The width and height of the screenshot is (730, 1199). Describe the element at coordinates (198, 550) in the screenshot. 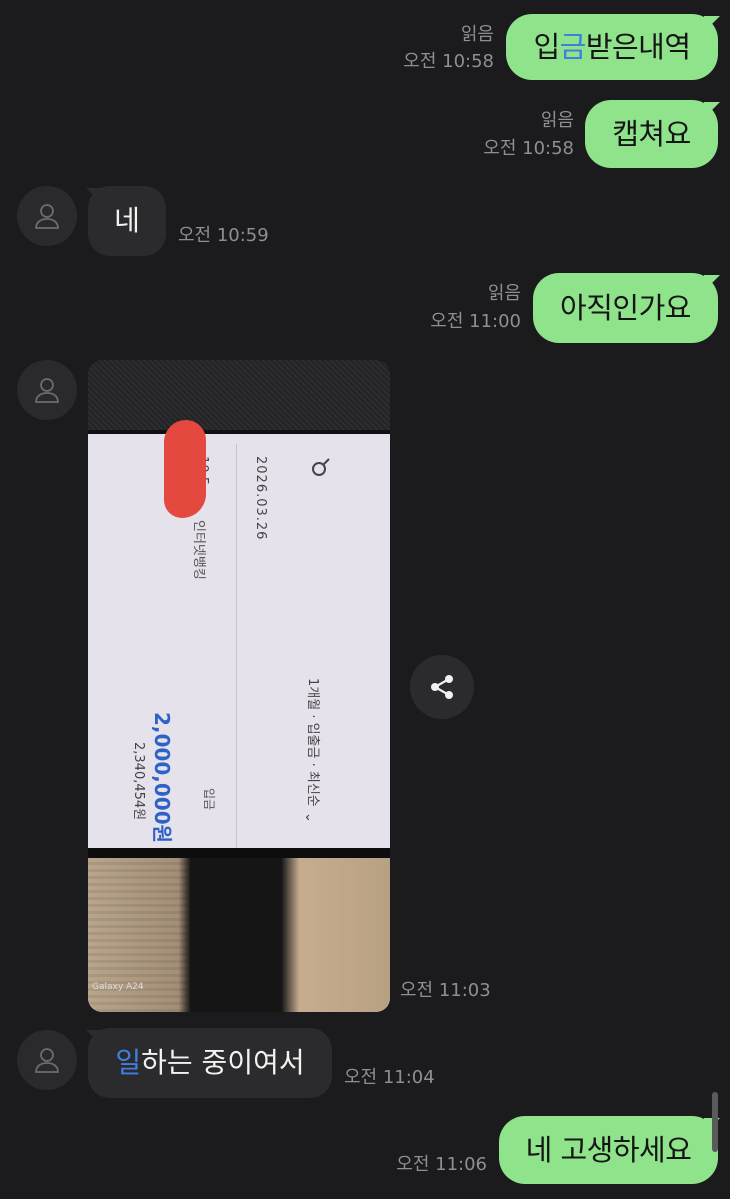

I see `photo-bank: 인터넷뱅킹` at that location.